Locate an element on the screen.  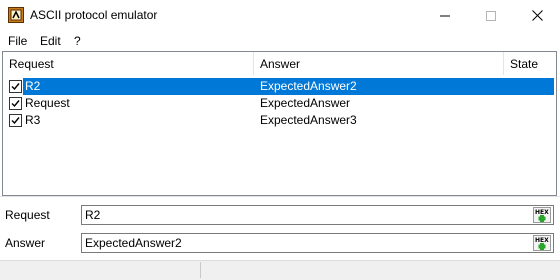
maximize-icon is located at coordinates (491, 15).